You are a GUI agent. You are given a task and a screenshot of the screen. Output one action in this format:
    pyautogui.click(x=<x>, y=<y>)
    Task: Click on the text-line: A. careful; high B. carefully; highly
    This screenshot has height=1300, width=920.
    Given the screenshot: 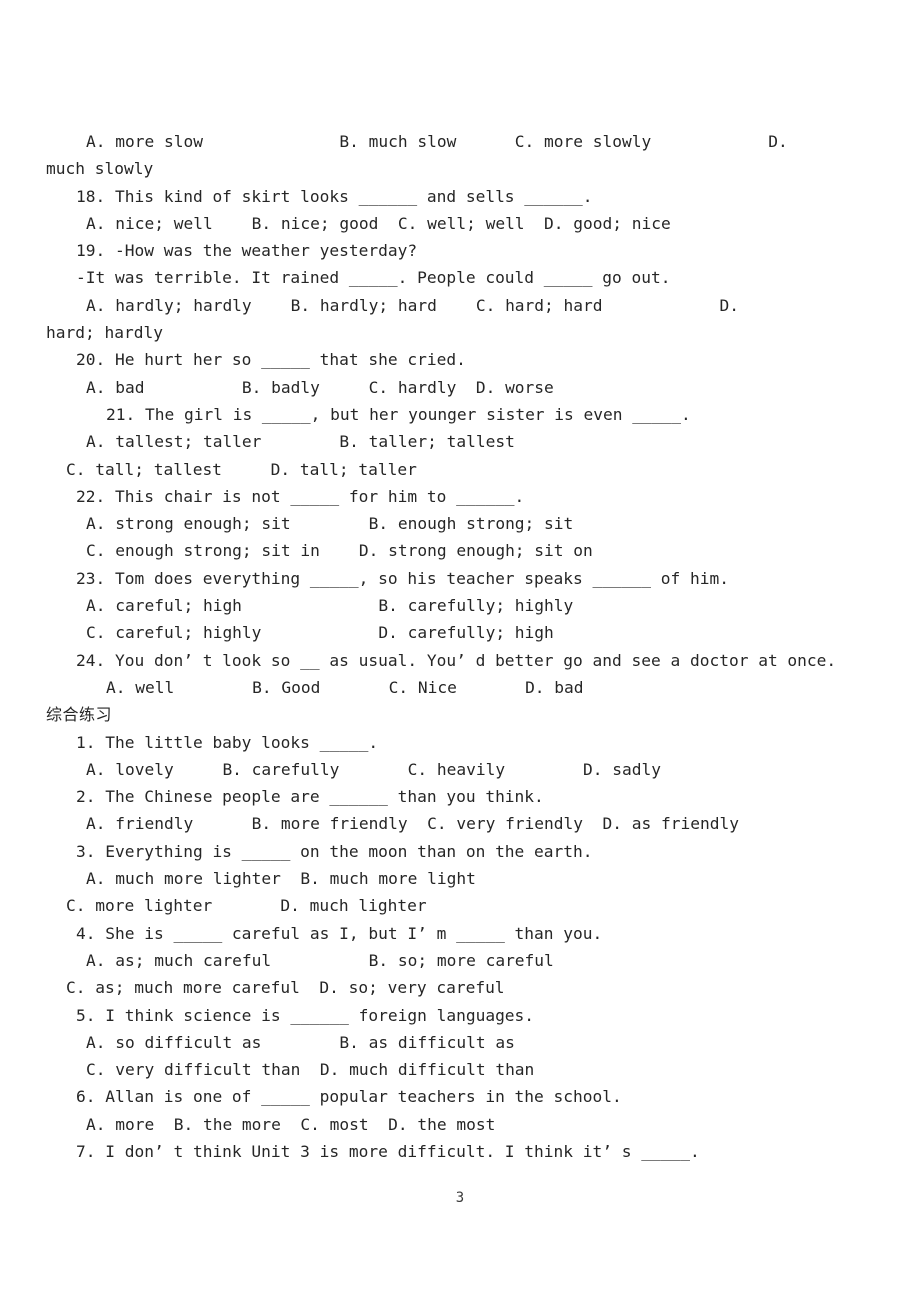 What is the action you would take?
    pyautogui.click(x=330, y=606)
    